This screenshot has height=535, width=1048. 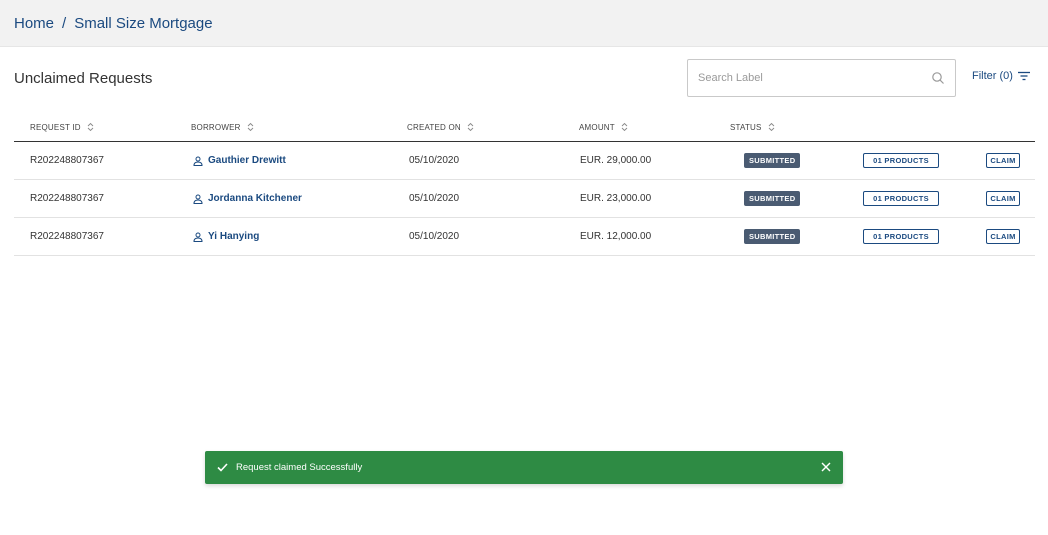 What do you see at coordinates (616, 198) in the screenshot?
I see `amount-cell: EUR. 23,000.00` at bounding box center [616, 198].